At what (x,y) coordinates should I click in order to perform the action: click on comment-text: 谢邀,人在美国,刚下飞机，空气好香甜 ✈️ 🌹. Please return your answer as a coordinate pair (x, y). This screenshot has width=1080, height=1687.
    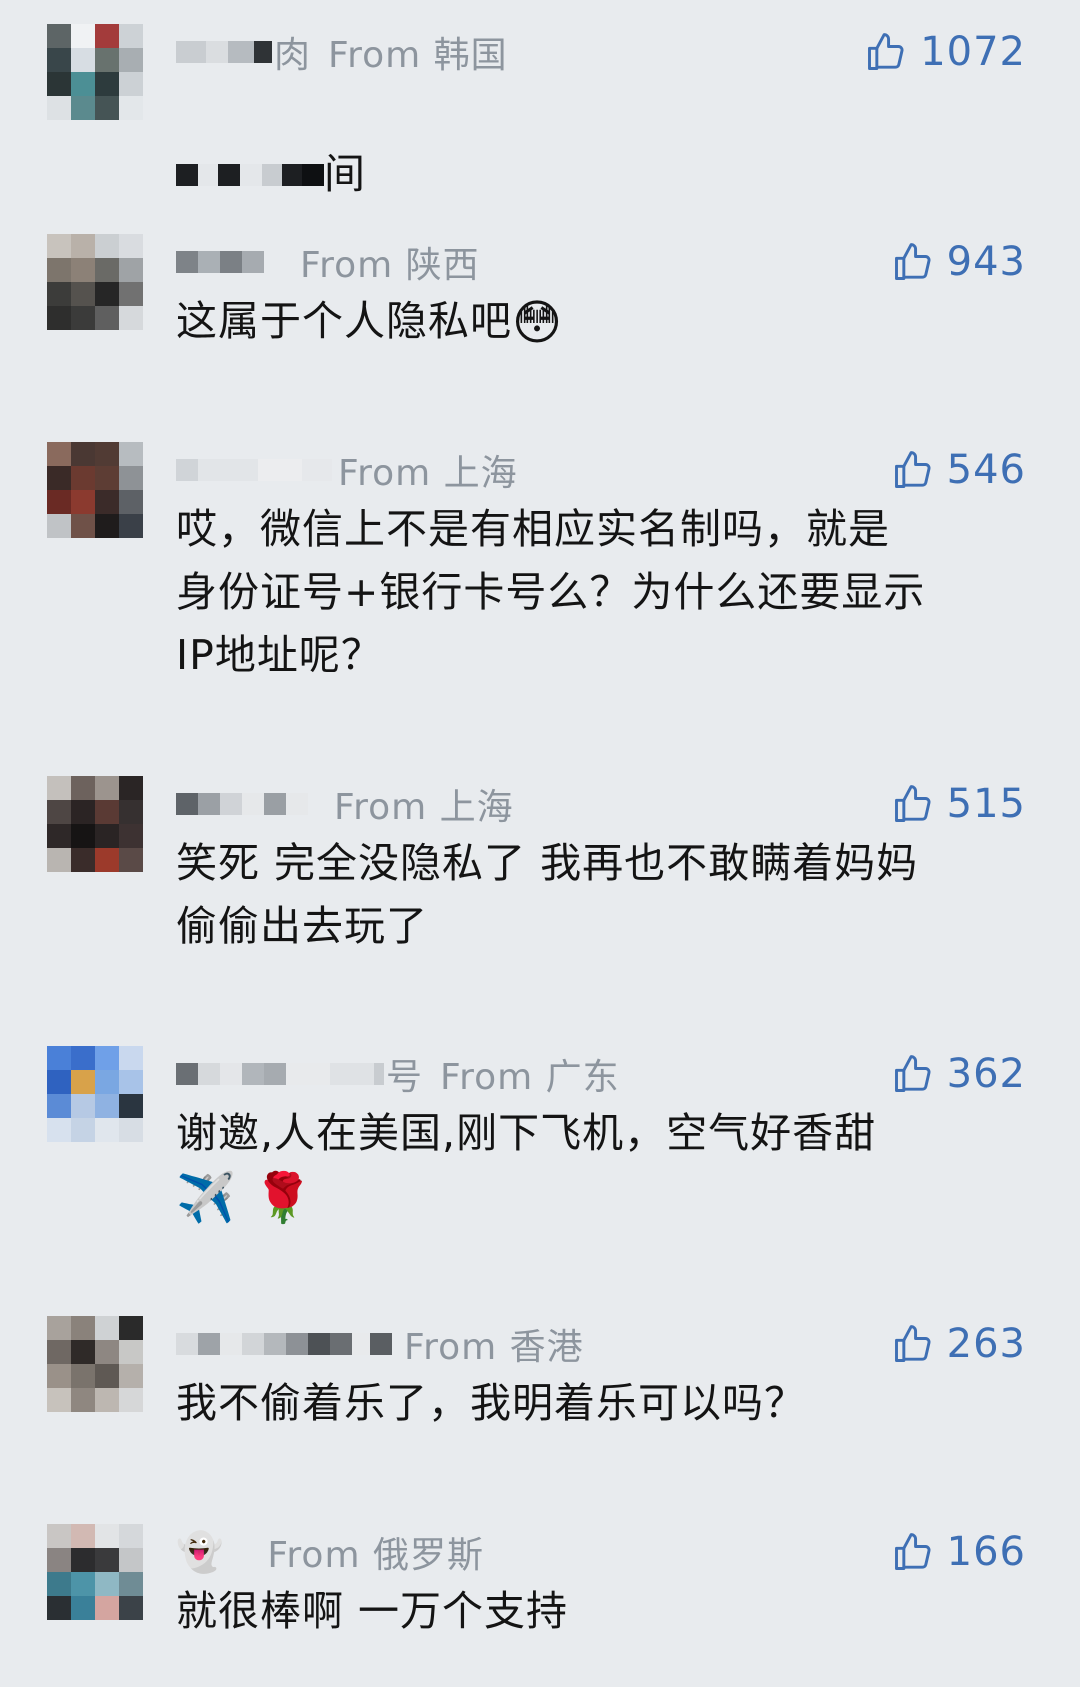
    Looking at the image, I should click on (606, 1166).